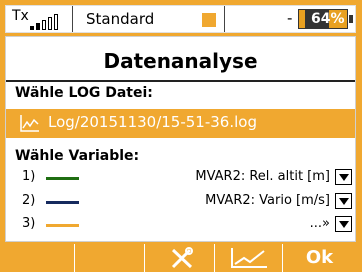 This screenshot has width=362, height=272. Describe the element at coordinates (267, 200) in the screenshot. I see `variable-value: MVAR2: Vario [m/s]` at that location.